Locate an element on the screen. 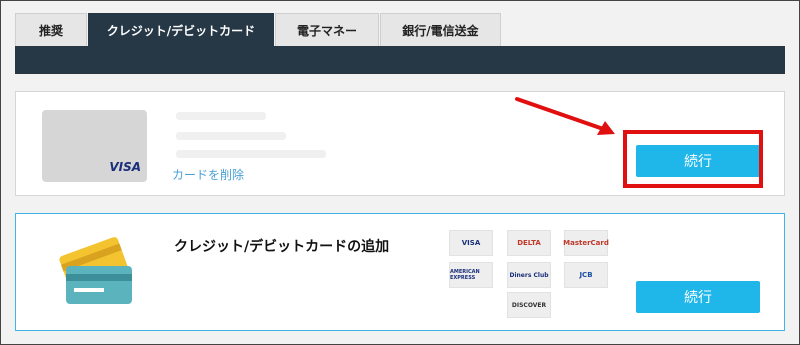 The image size is (800, 345). tab-credit-debit-card: クレジット/デビットカード is located at coordinates (181, 30).